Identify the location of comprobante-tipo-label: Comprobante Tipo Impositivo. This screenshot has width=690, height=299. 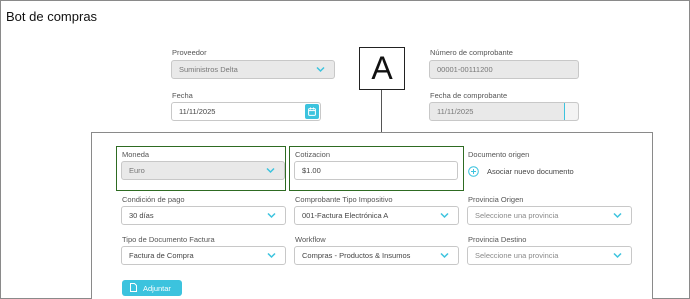
(344, 199).